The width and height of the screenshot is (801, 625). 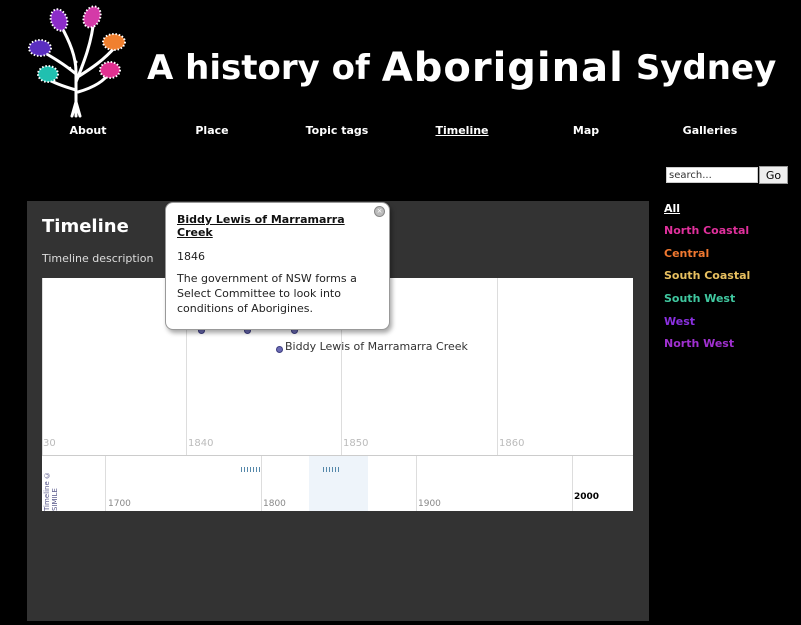 What do you see at coordinates (88, 130) in the screenshot?
I see `nav-about: About` at bounding box center [88, 130].